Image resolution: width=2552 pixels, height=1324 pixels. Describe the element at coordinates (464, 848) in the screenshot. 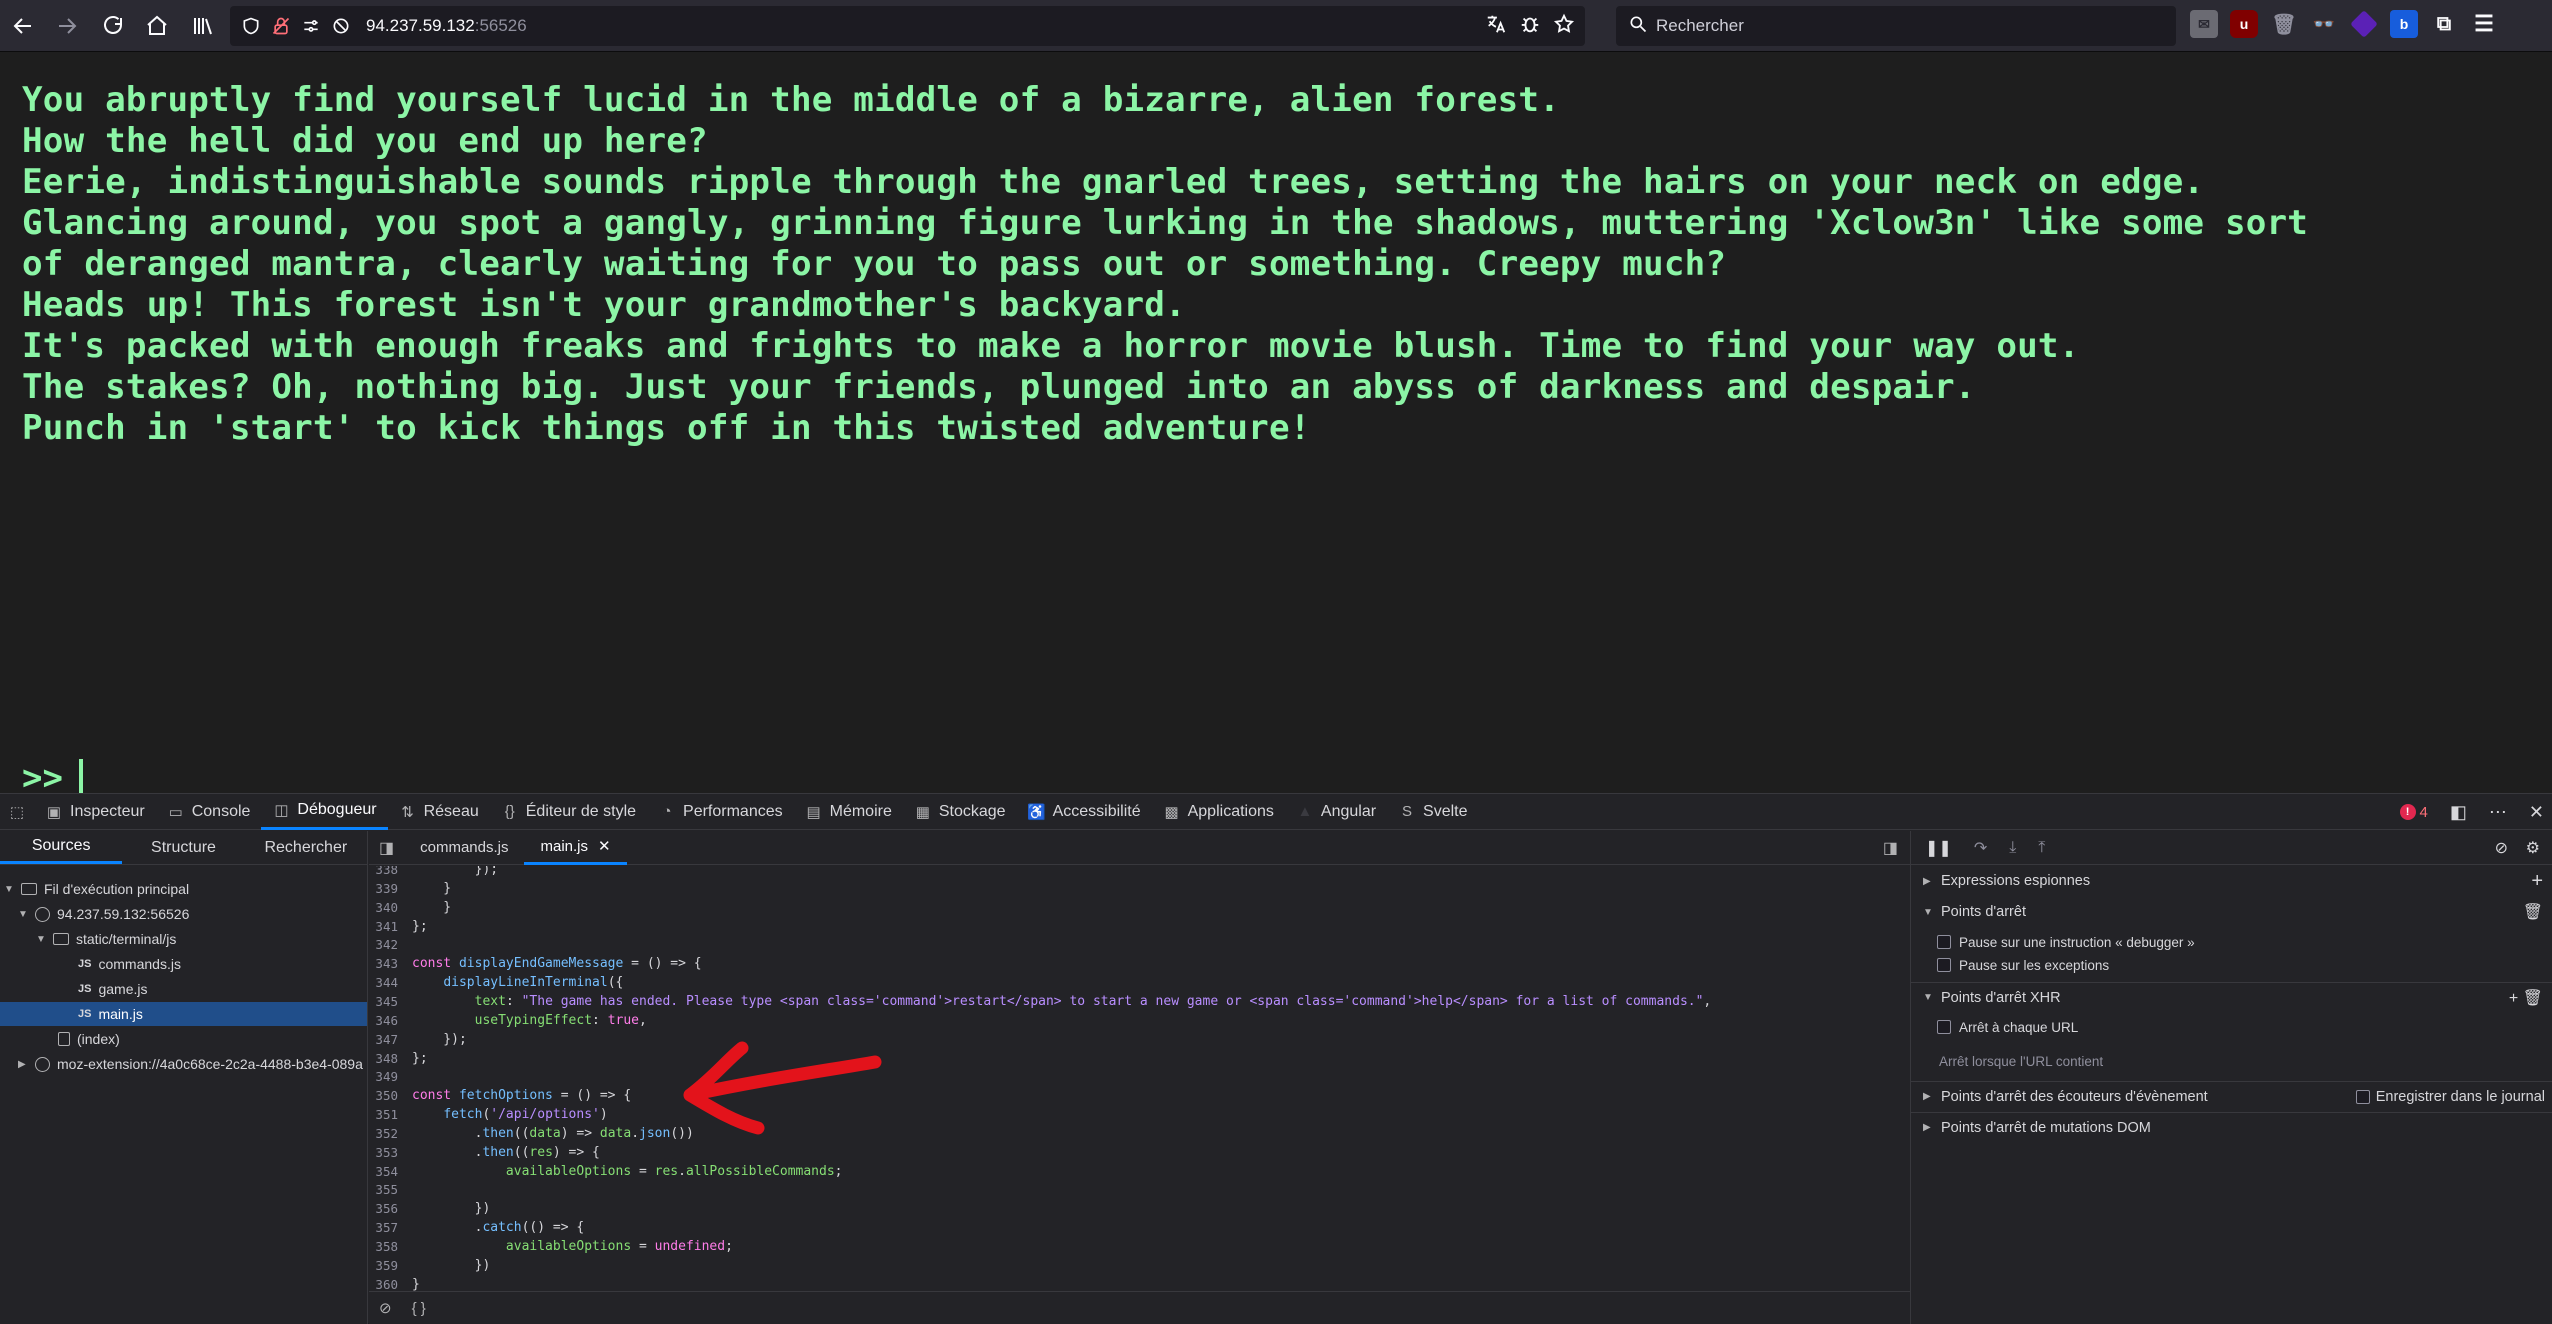

I see `editor-tab-commands: commands.js` at that location.